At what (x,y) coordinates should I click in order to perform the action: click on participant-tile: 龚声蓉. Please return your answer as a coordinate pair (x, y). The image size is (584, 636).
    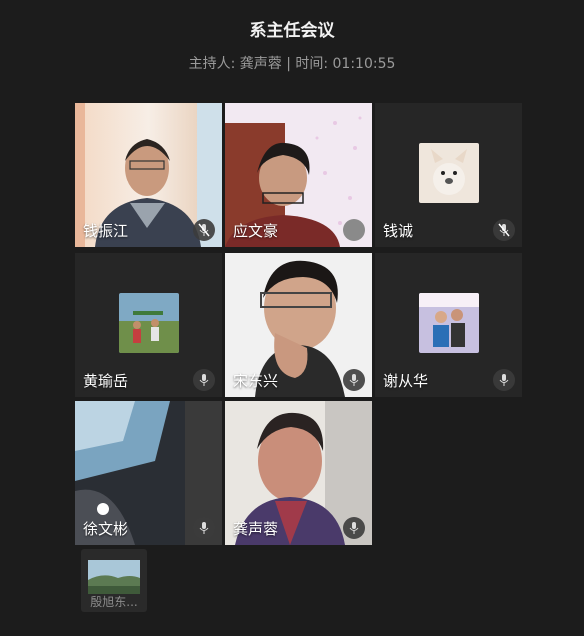
    Looking at the image, I should click on (298, 473).